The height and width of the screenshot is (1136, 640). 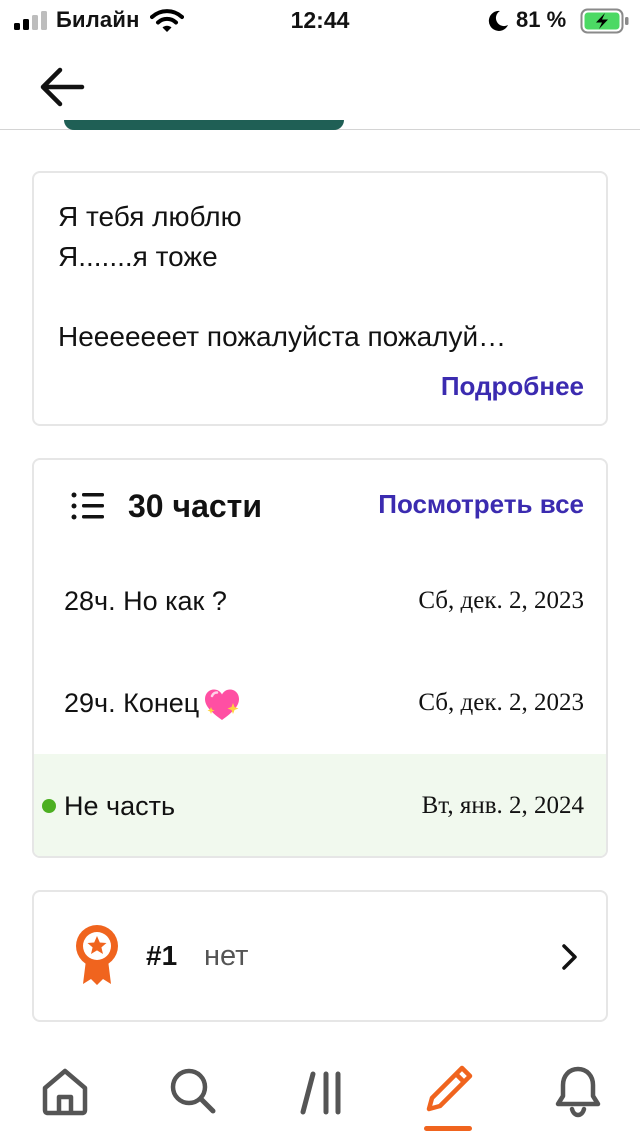 What do you see at coordinates (150, 216) in the screenshot?
I see `description-line: Я тебя люблю` at bounding box center [150, 216].